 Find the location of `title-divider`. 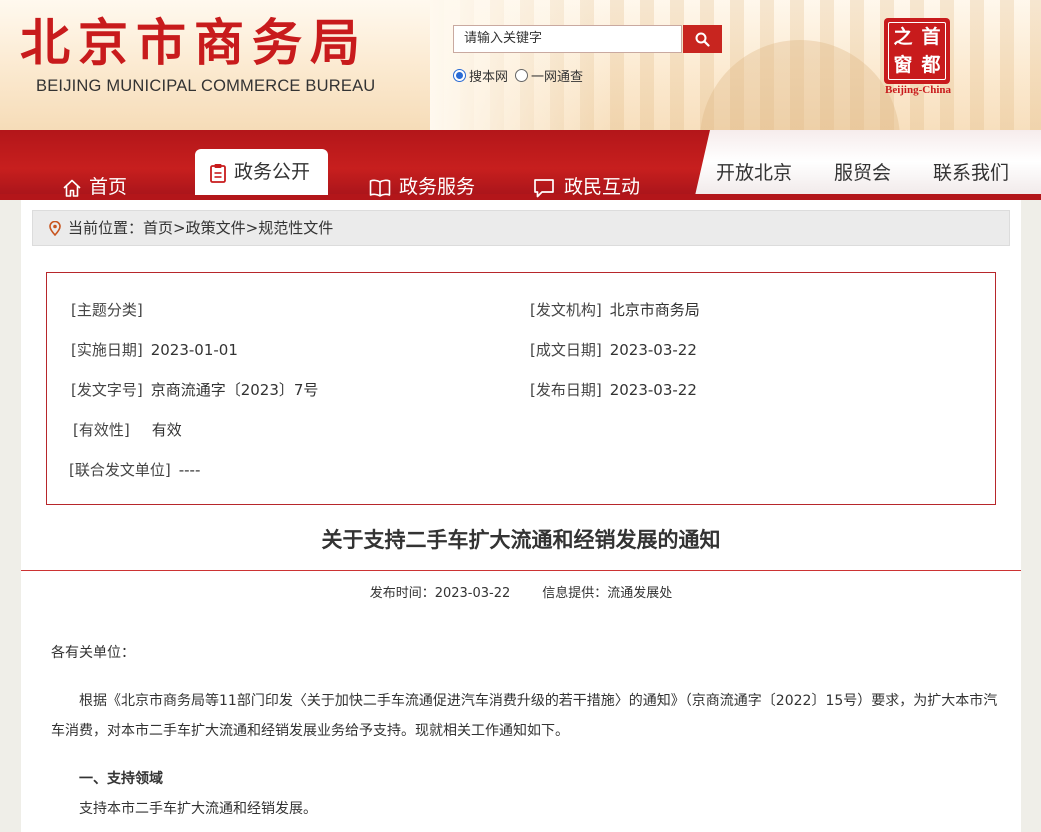

title-divider is located at coordinates (521, 570).